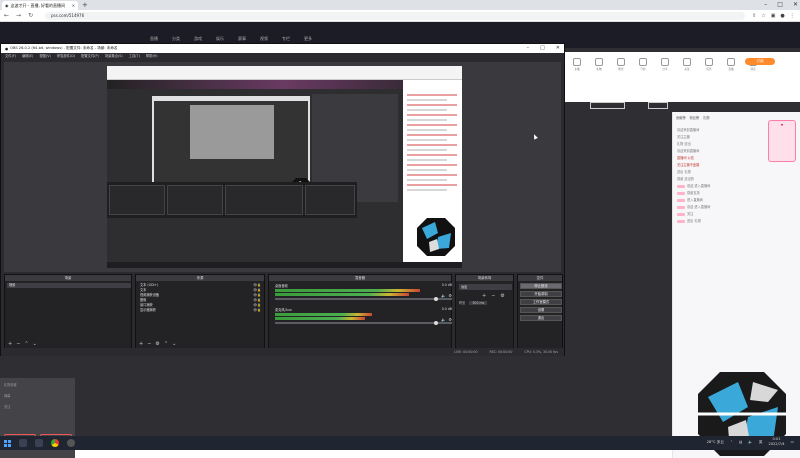 The width and height of the screenshot is (800, 458). What do you see at coordinates (484, 296) in the screenshot?
I see `add-transition-icon: +` at bounding box center [484, 296].